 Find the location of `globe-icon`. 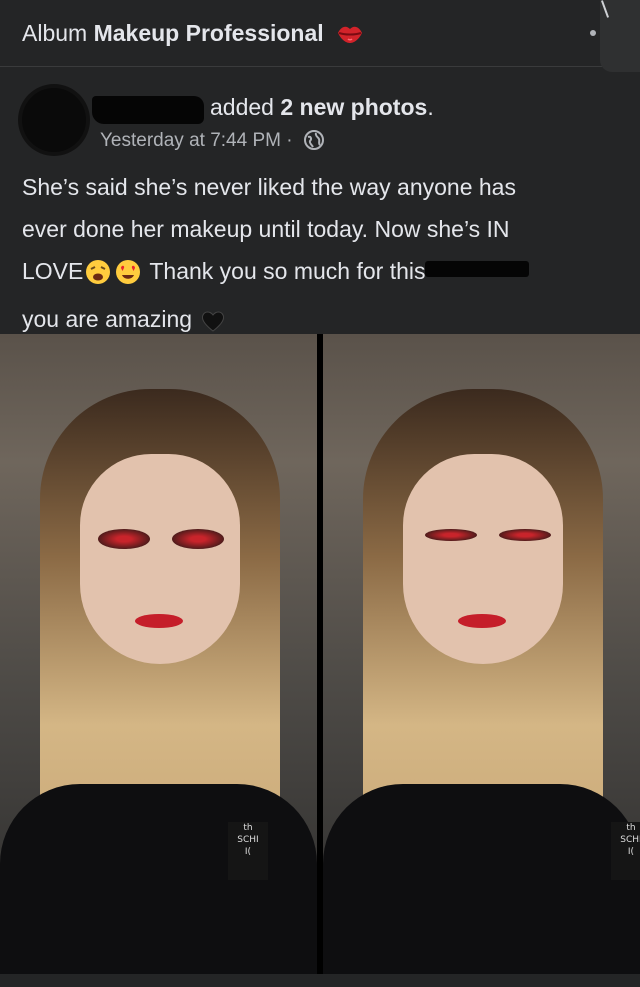

globe-icon is located at coordinates (313, 143).